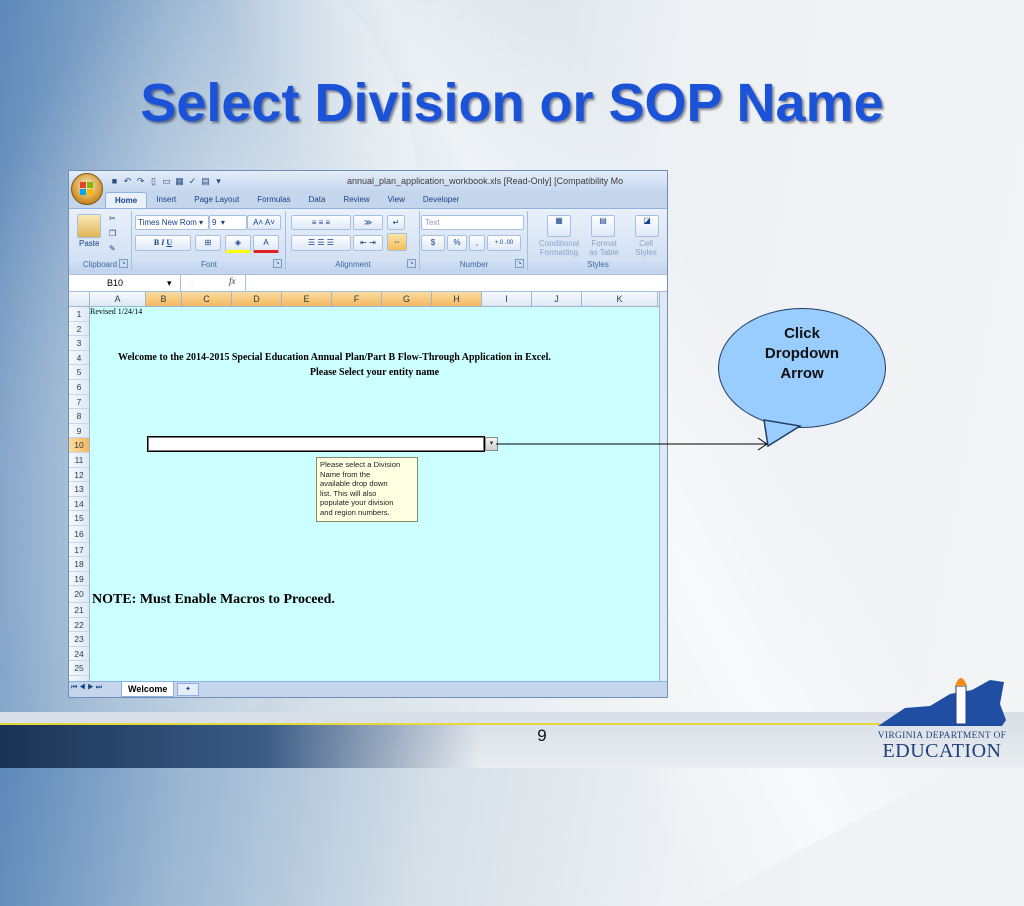 The height and width of the screenshot is (906, 1024). Describe the element at coordinates (79, 639) in the screenshot. I see `row-header-23: 23` at that location.